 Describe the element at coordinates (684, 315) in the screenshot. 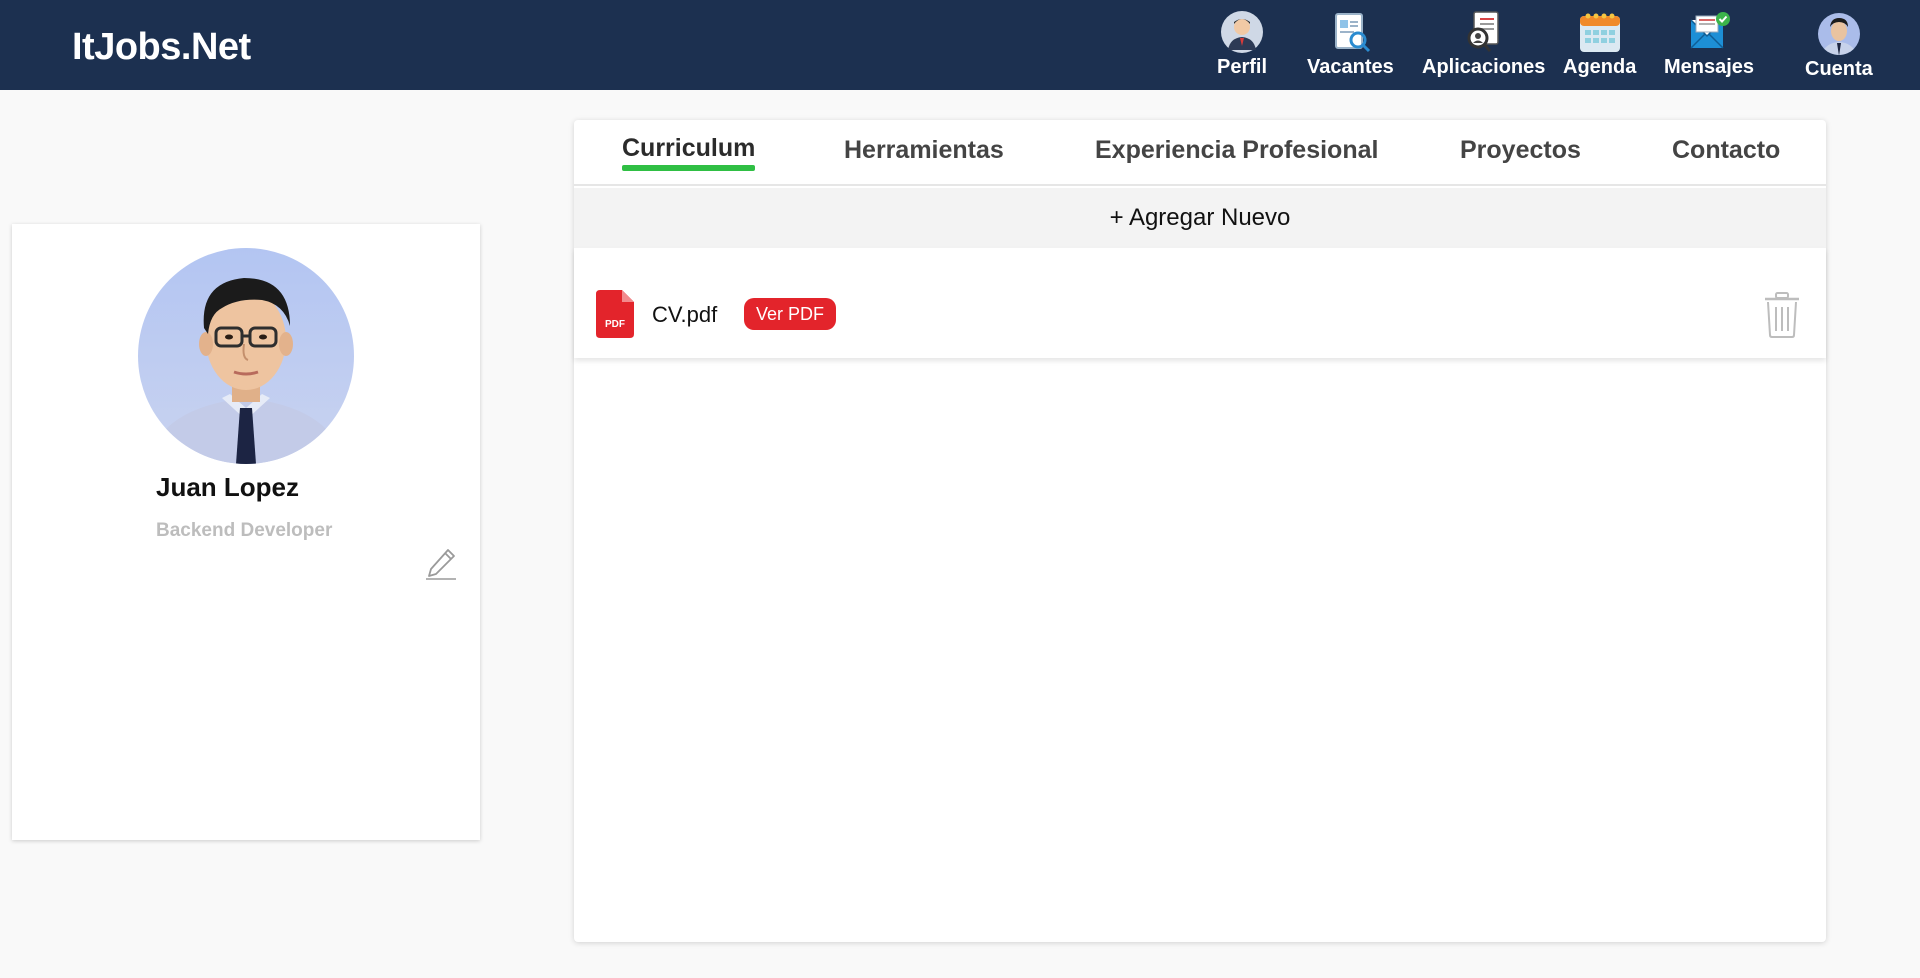

I see `file-name: CV.pdf` at that location.